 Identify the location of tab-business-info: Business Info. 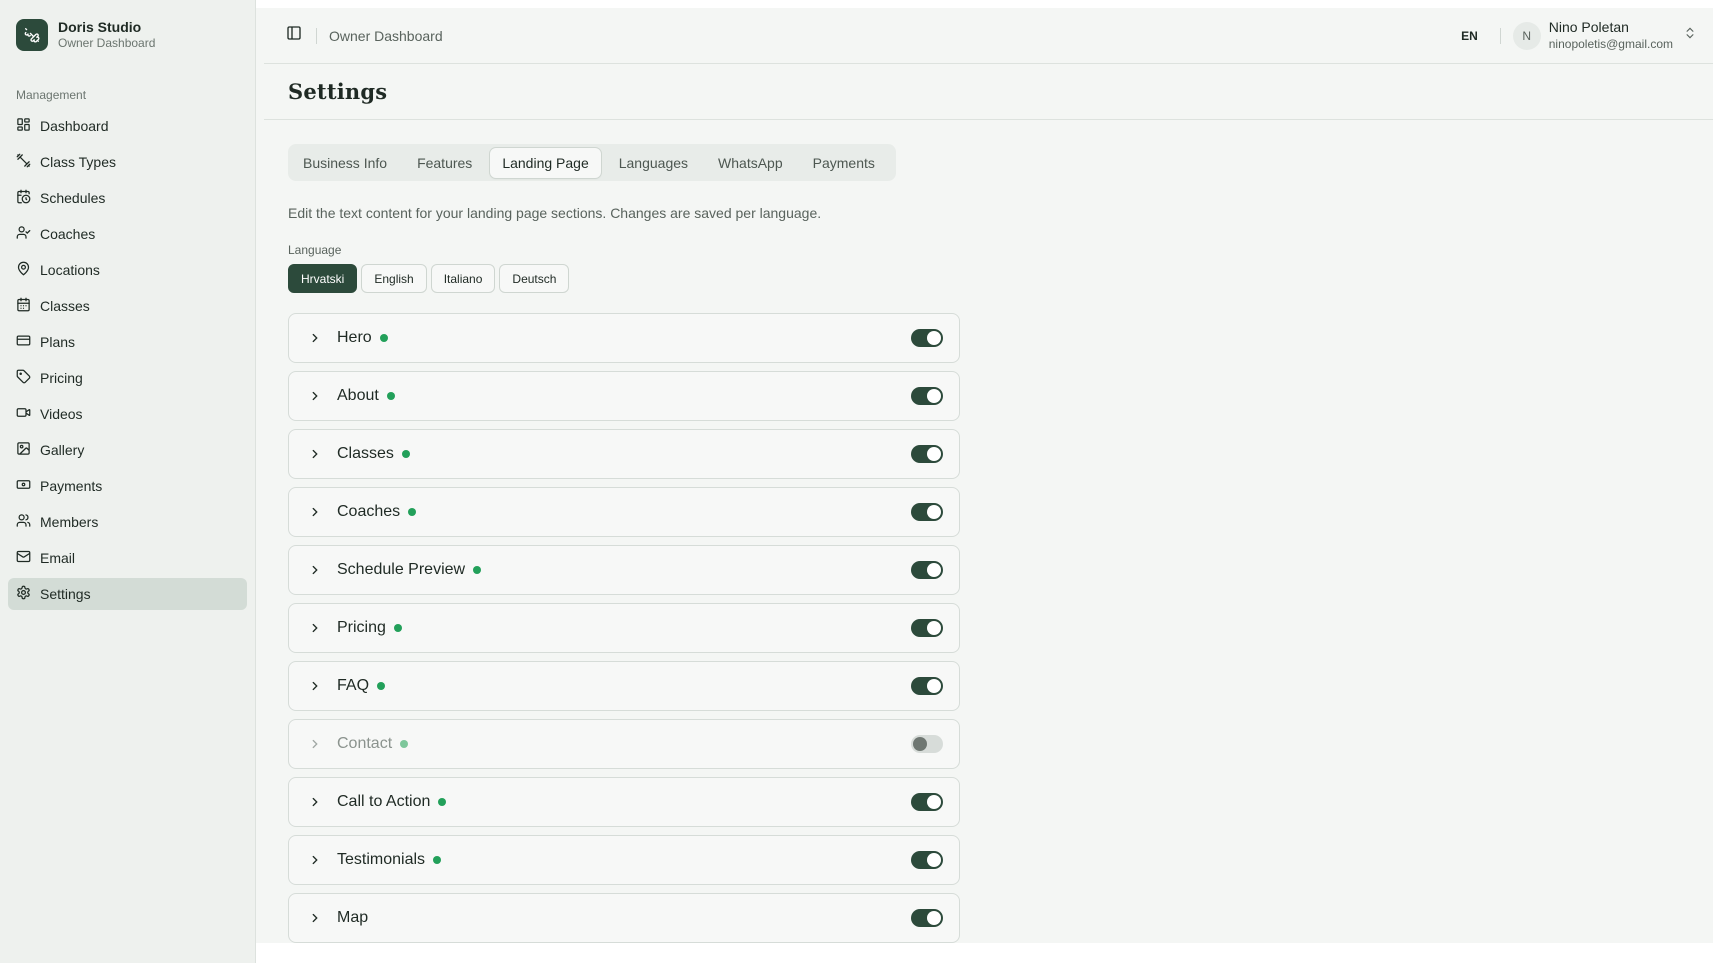
(345, 163).